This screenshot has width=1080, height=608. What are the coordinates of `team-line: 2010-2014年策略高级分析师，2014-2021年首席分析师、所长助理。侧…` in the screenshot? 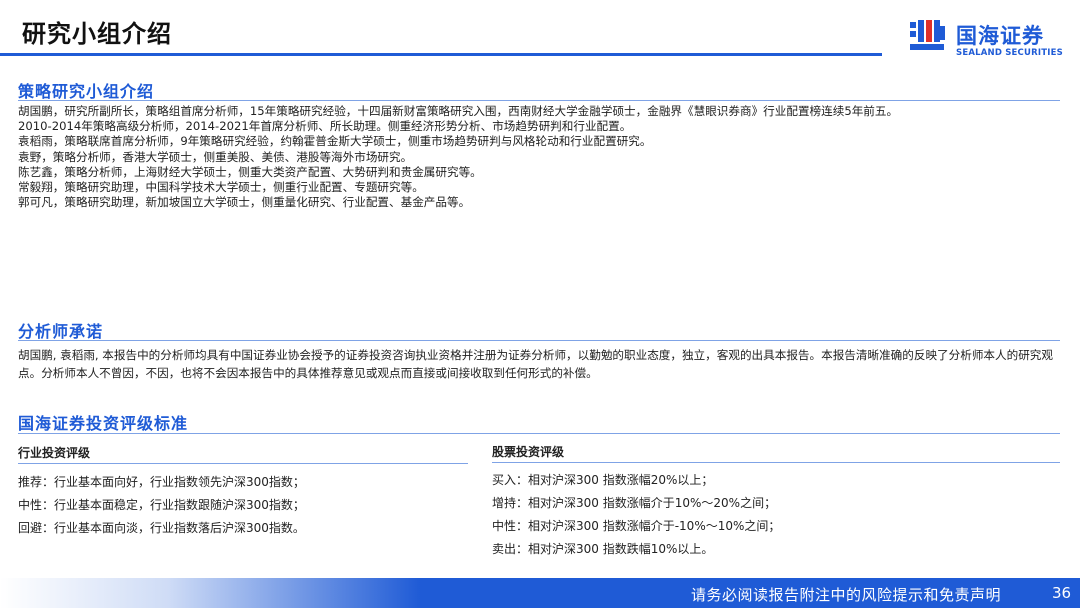 It's located at (325, 126).